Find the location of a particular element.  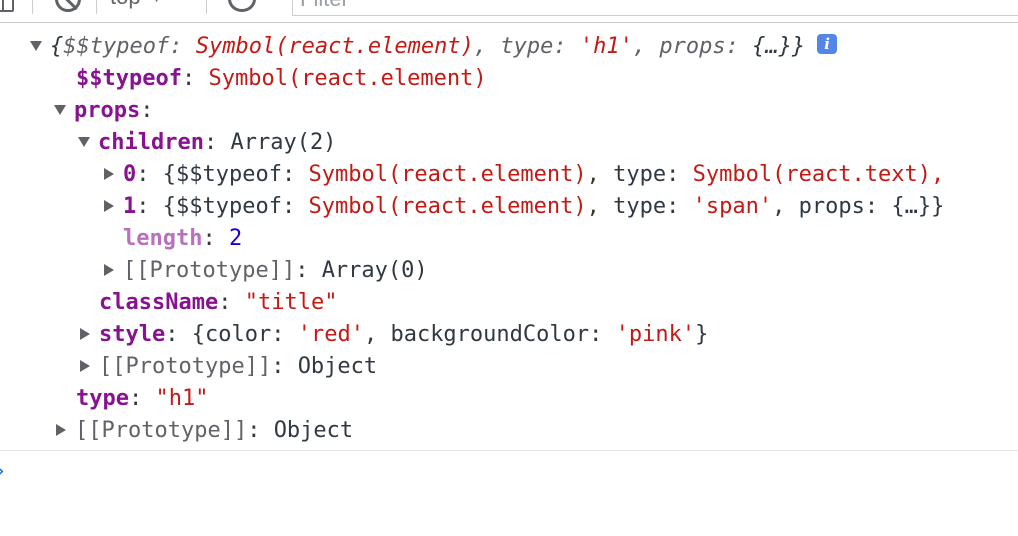

preview-key: backgroundColor is located at coordinates (490, 334).